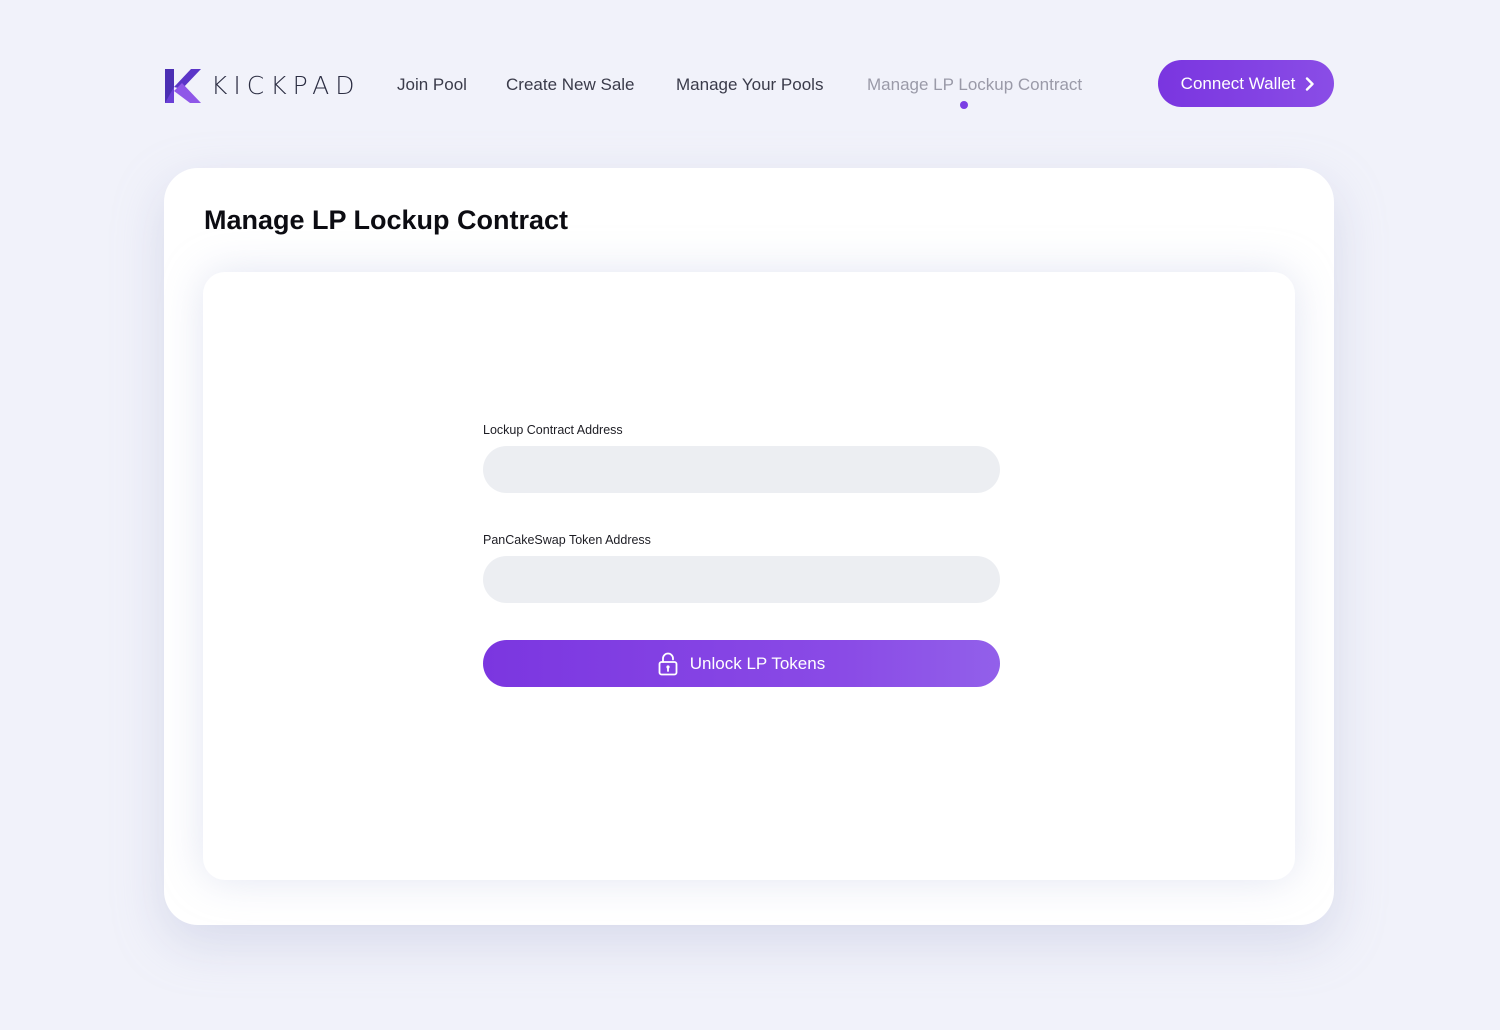  I want to click on token-address-input, so click(741, 579).